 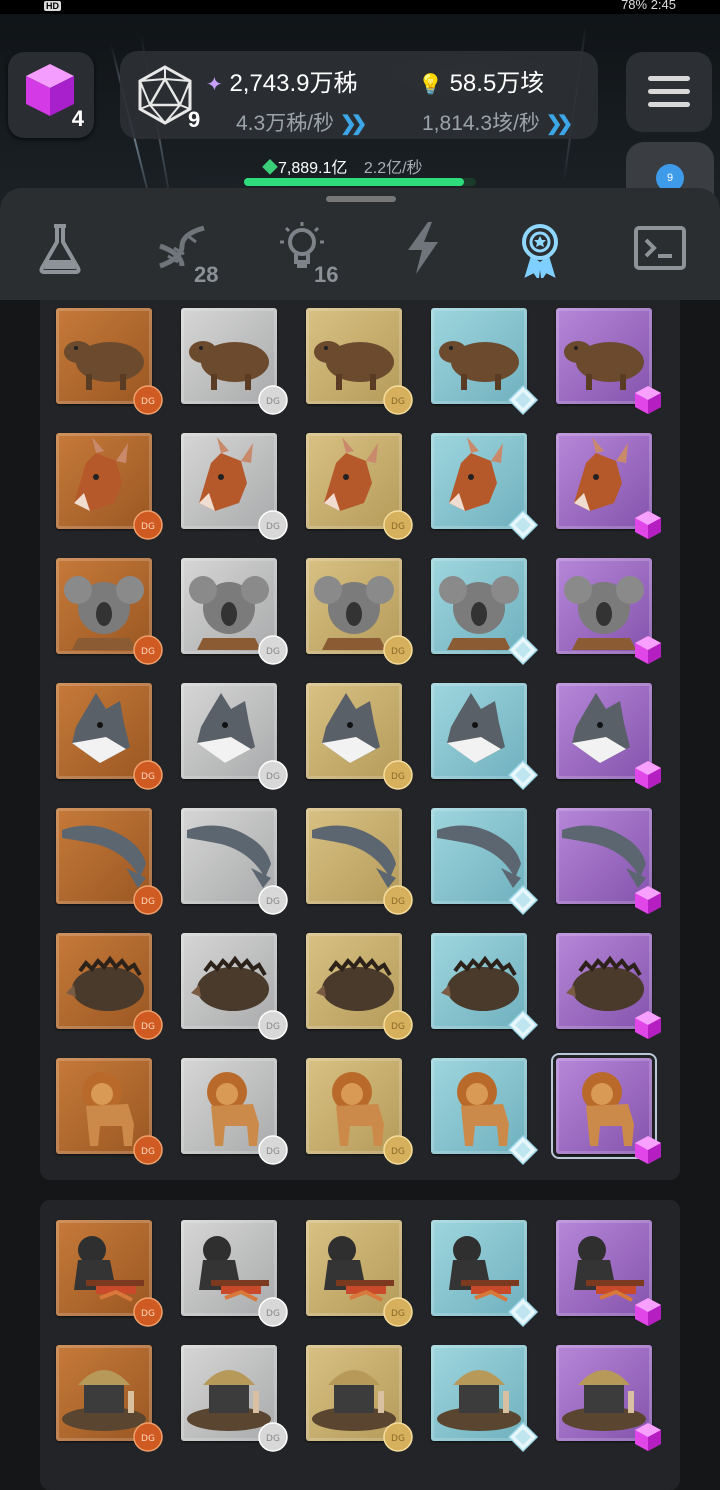 I want to click on whale-purple-achievement, so click(x=608, y=861).